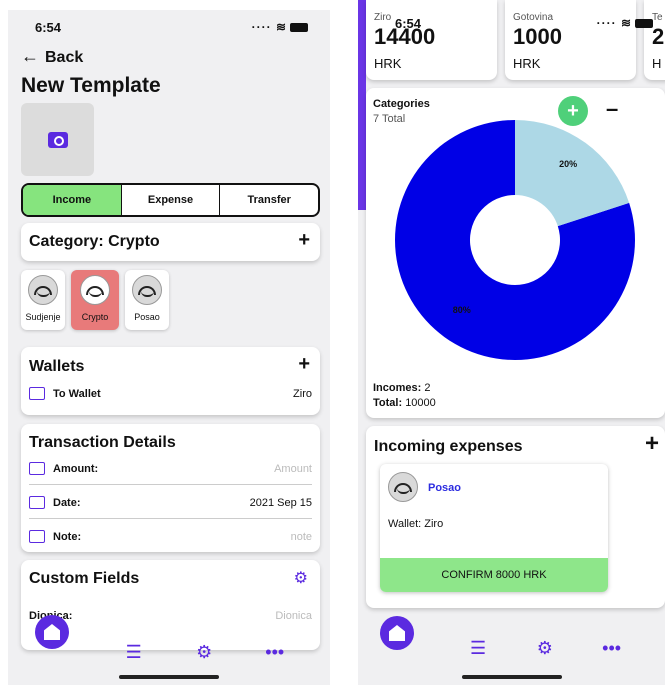 The image size is (665, 685). I want to click on category-item-posao: Posao, so click(147, 300).